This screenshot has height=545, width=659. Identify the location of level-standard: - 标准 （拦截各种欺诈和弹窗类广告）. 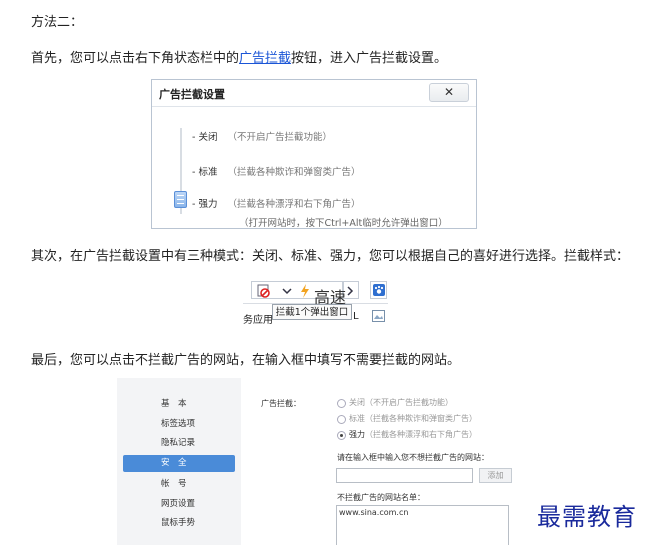
(276, 171).